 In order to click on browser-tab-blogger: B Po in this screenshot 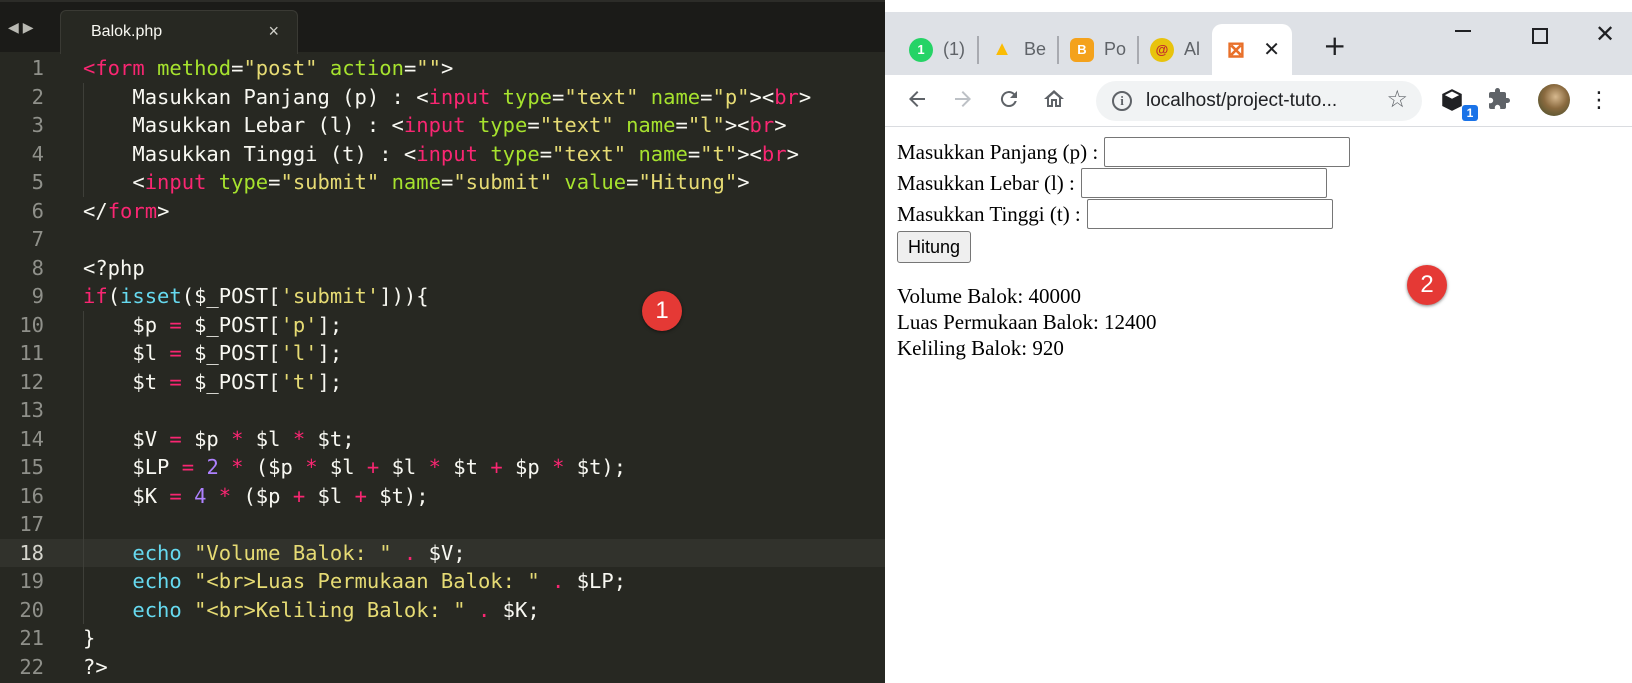, I will do `click(1100, 49)`.